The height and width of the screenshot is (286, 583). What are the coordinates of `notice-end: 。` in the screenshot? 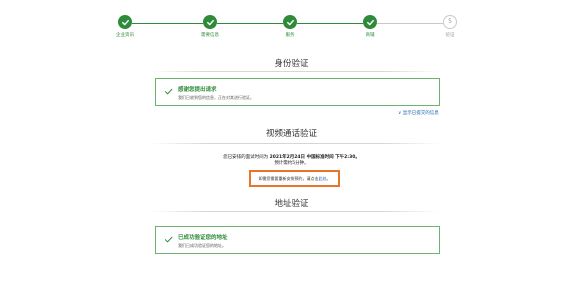 It's located at (328, 178).